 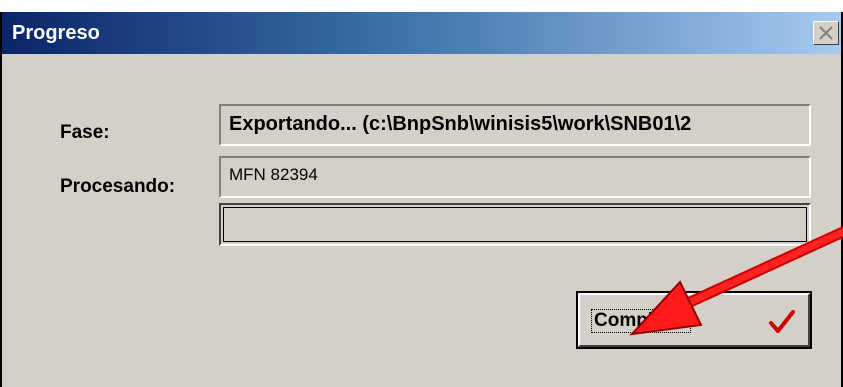 What do you see at coordinates (85, 132) in the screenshot?
I see `fase-label: Fase:` at bounding box center [85, 132].